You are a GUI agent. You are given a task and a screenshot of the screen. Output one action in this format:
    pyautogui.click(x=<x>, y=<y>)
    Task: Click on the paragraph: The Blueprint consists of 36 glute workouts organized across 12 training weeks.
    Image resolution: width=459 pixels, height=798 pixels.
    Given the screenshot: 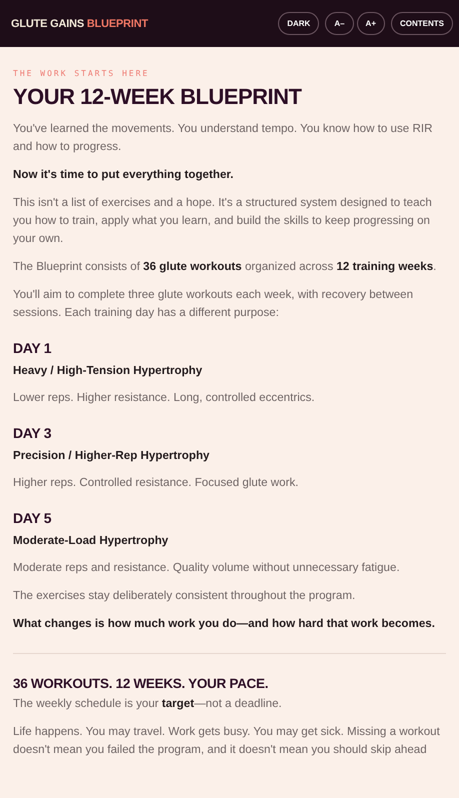 What is the action you would take?
    pyautogui.click(x=225, y=267)
    